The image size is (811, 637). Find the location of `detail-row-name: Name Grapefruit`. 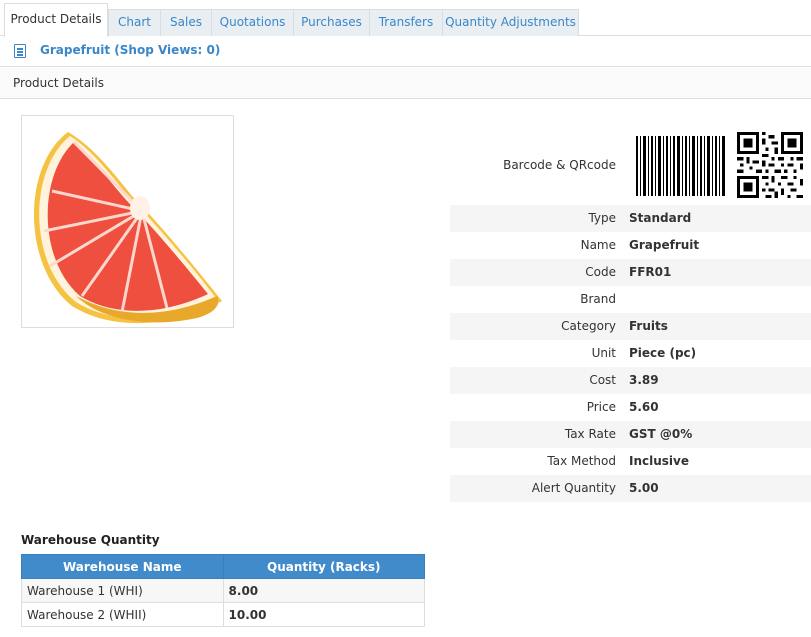

detail-row-name: Name Grapefruit is located at coordinates (630, 245).